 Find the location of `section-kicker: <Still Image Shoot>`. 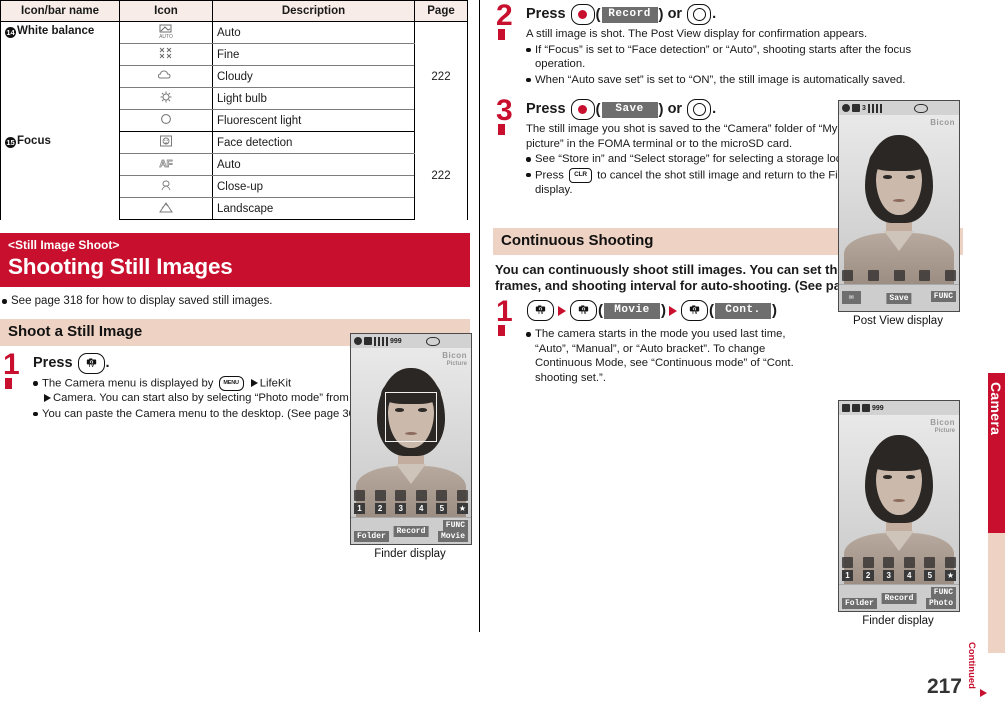

section-kicker: <Still Image Shoot> is located at coordinates (64, 245).